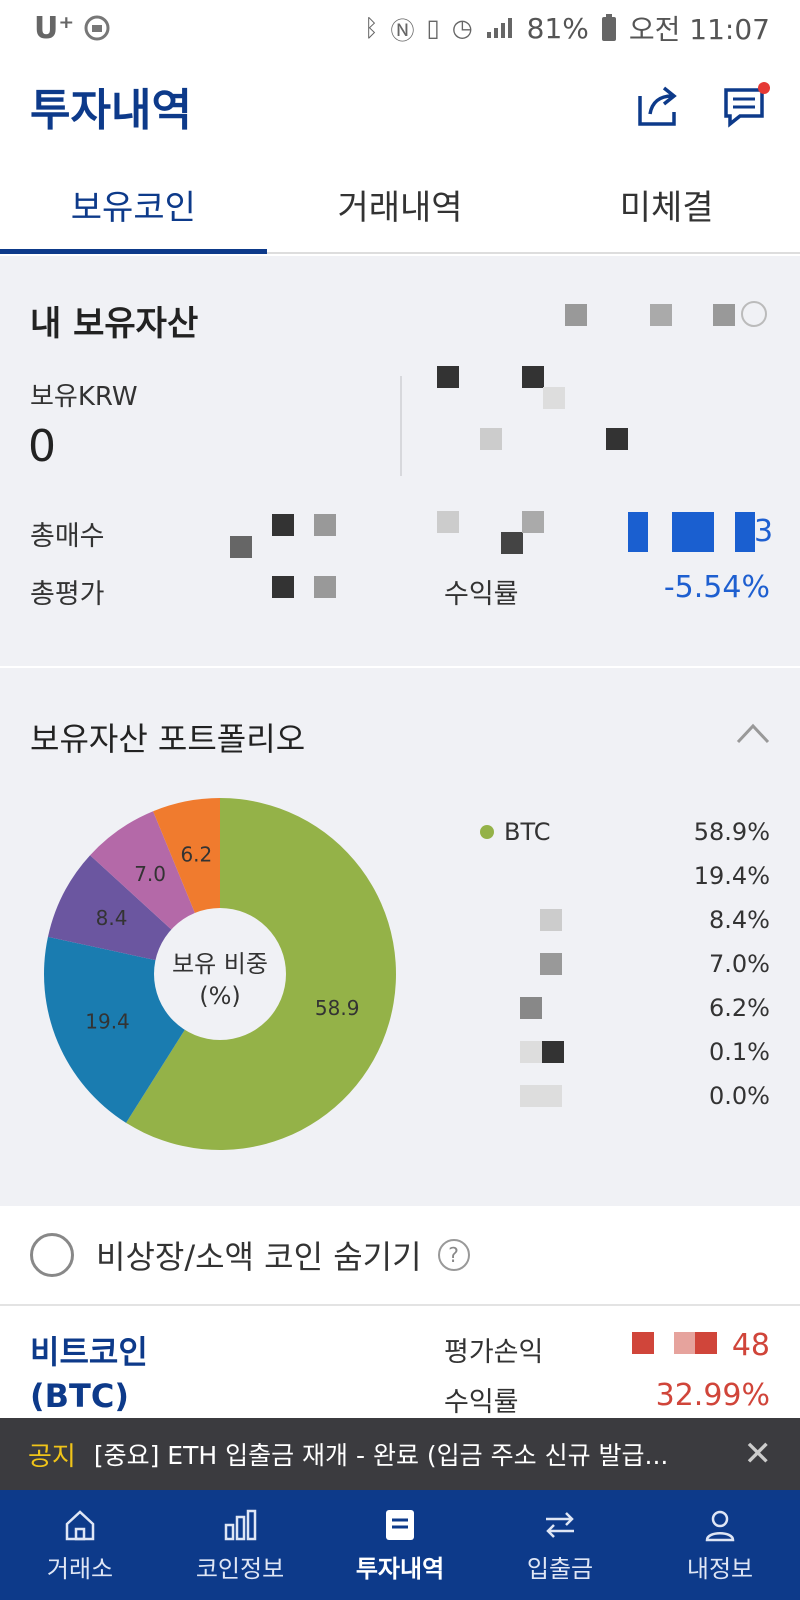 Image resolution: width=800 pixels, height=1600 pixels. What do you see at coordinates (625, 1096) in the screenshot?
I see `legend-item: 0.0%` at bounding box center [625, 1096].